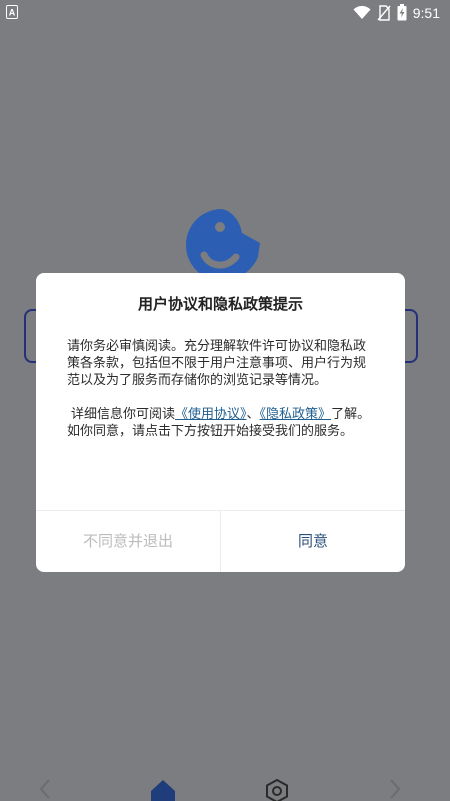 The height and width of the screenshot is (801, 450). What do you see at coordinates (362, 12) in the screenshot?
I see `wifi-icon` at bounding box center [362, 12].